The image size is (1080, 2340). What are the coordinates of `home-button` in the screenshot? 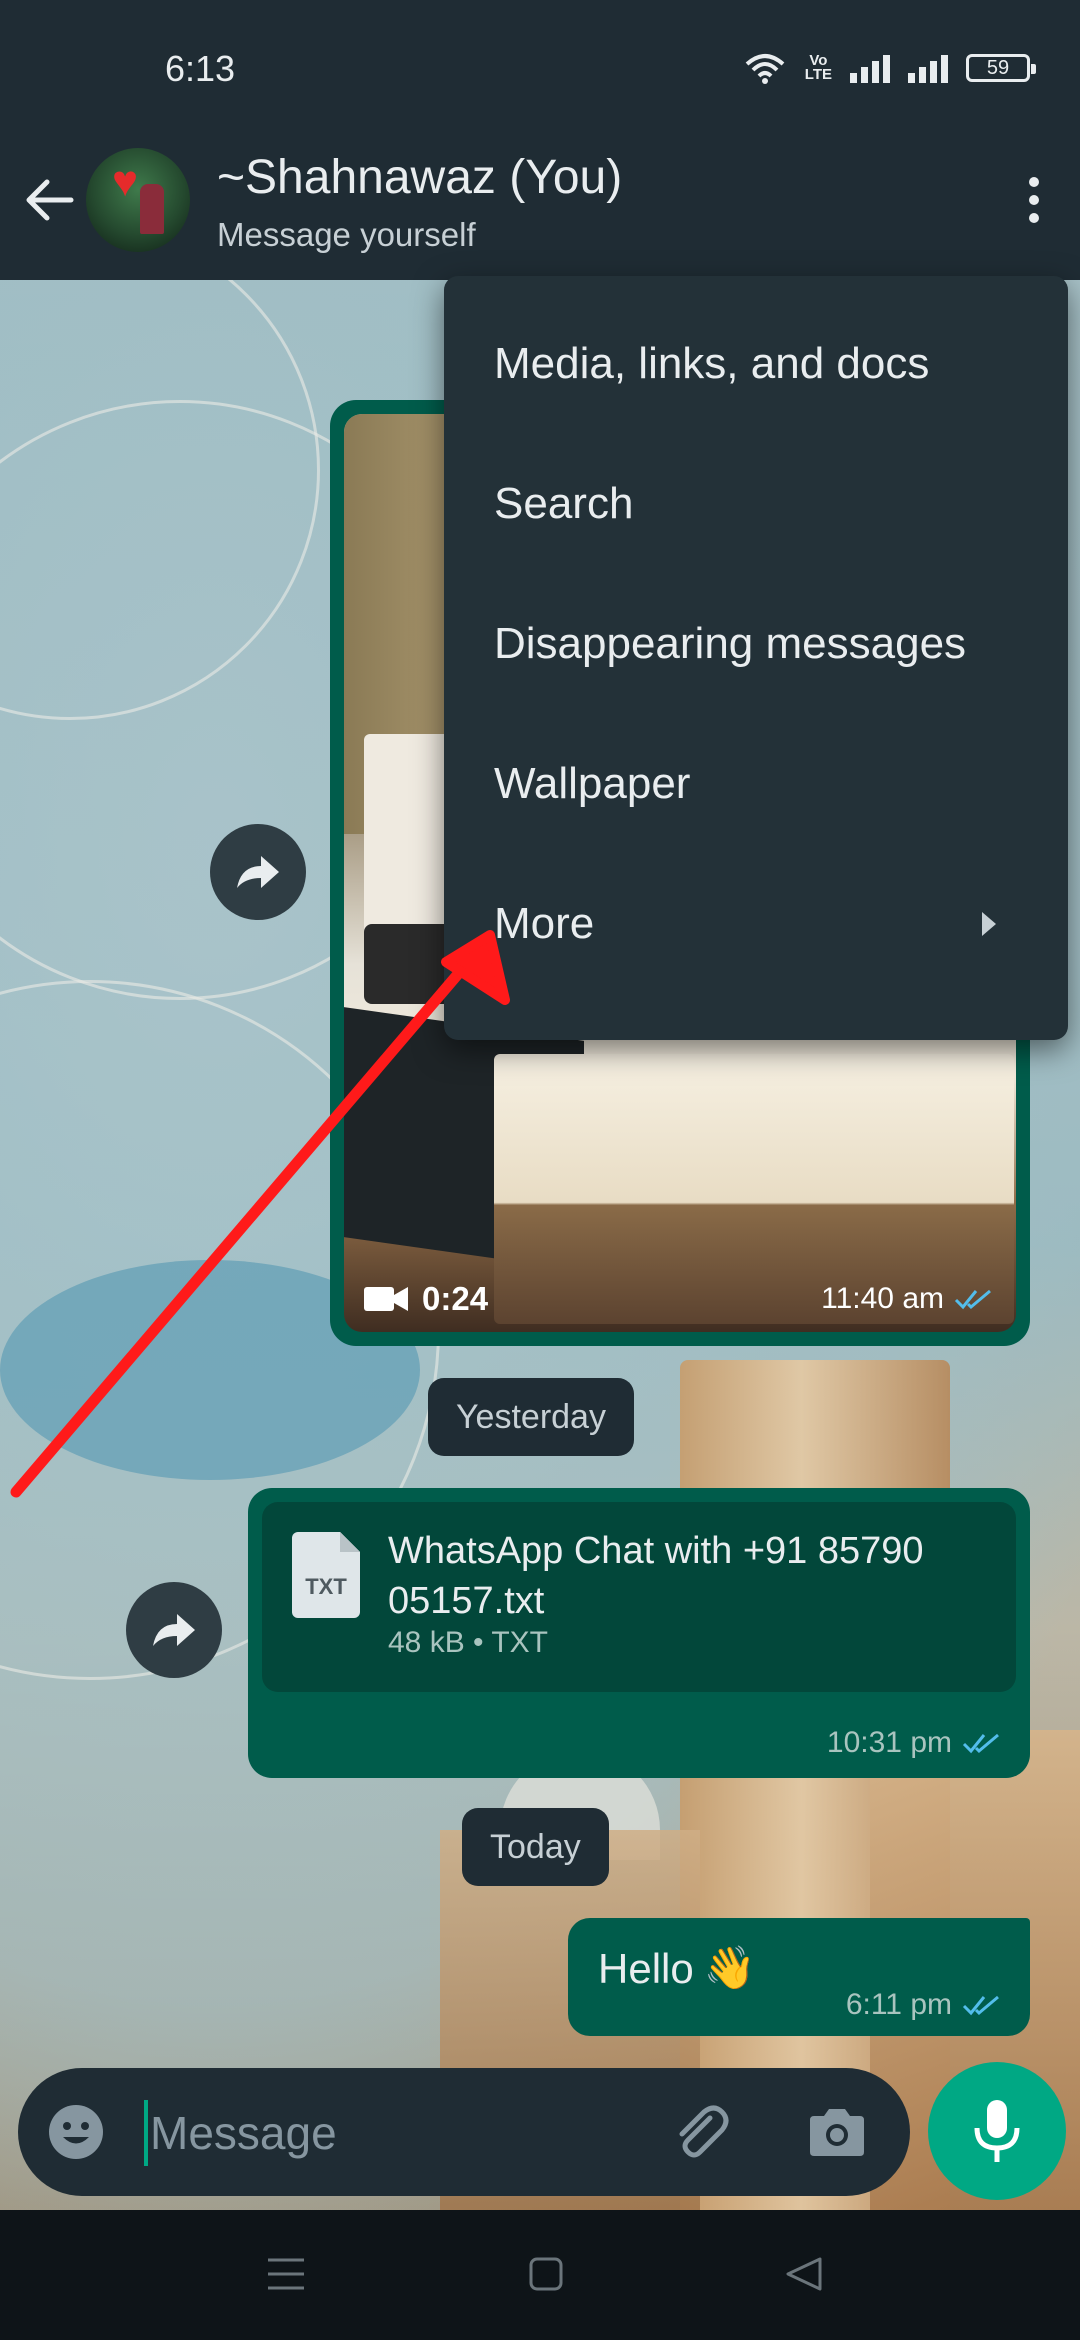 It's located at (546, 2274).